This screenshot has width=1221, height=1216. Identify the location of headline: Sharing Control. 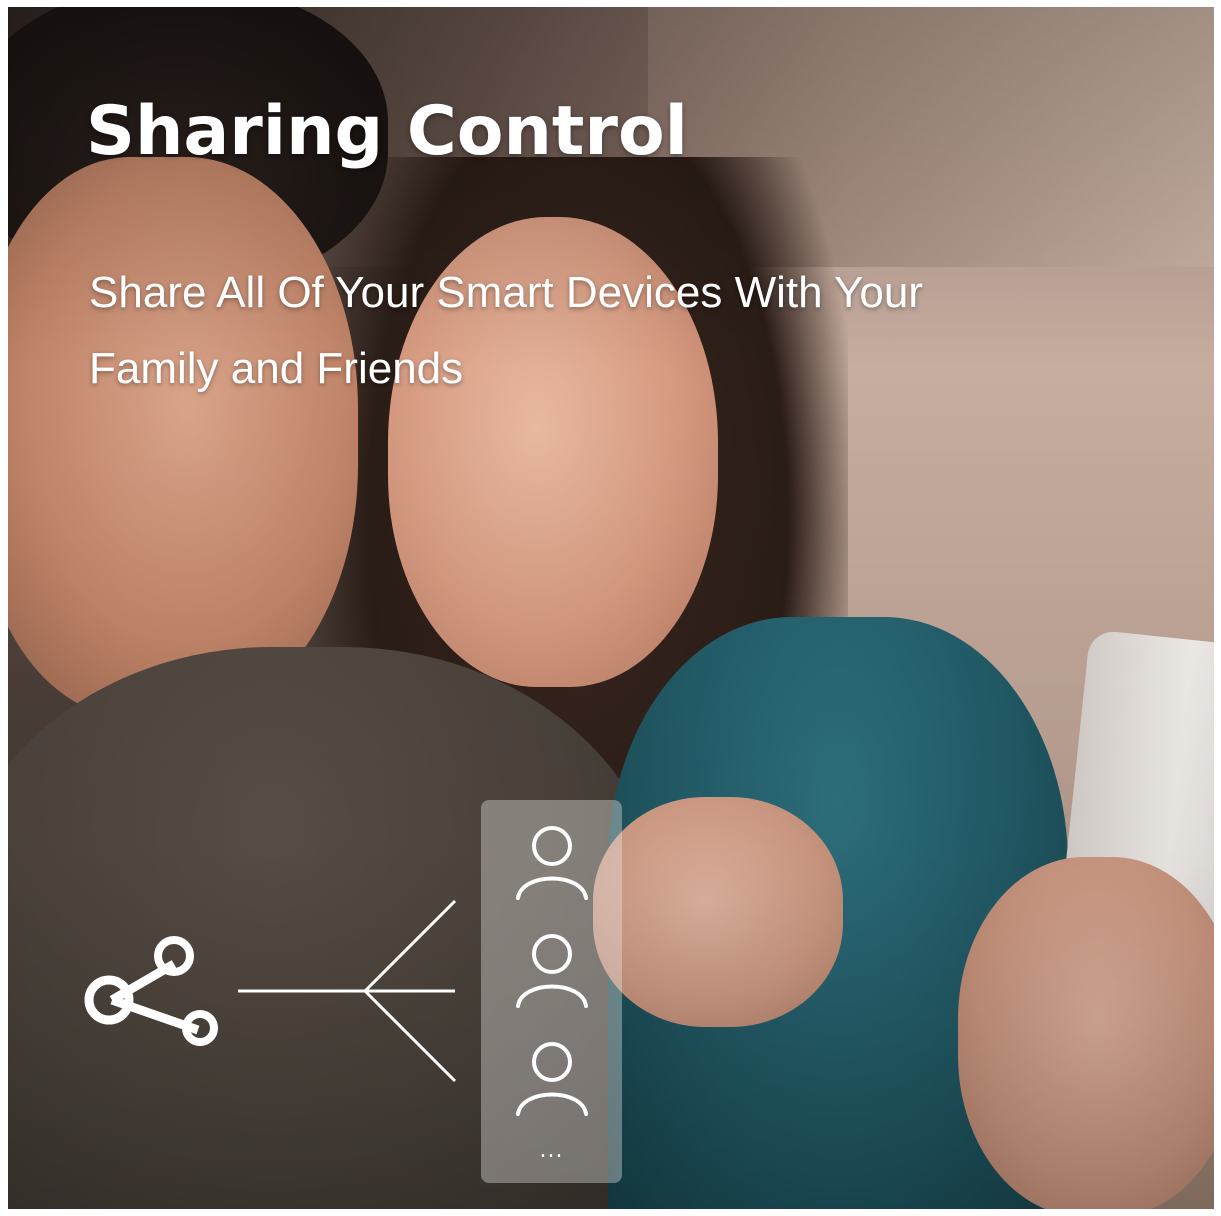
(387, 131).